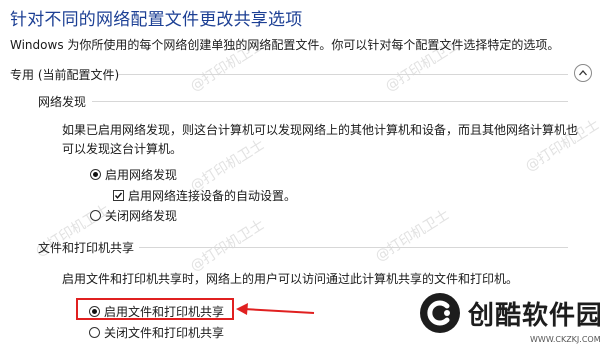 Image resolution: width=600 pixels, height=349 pixels. I want to click on checkbox-label: 启用网络连接设备的自动设置。, so click(212, 196).